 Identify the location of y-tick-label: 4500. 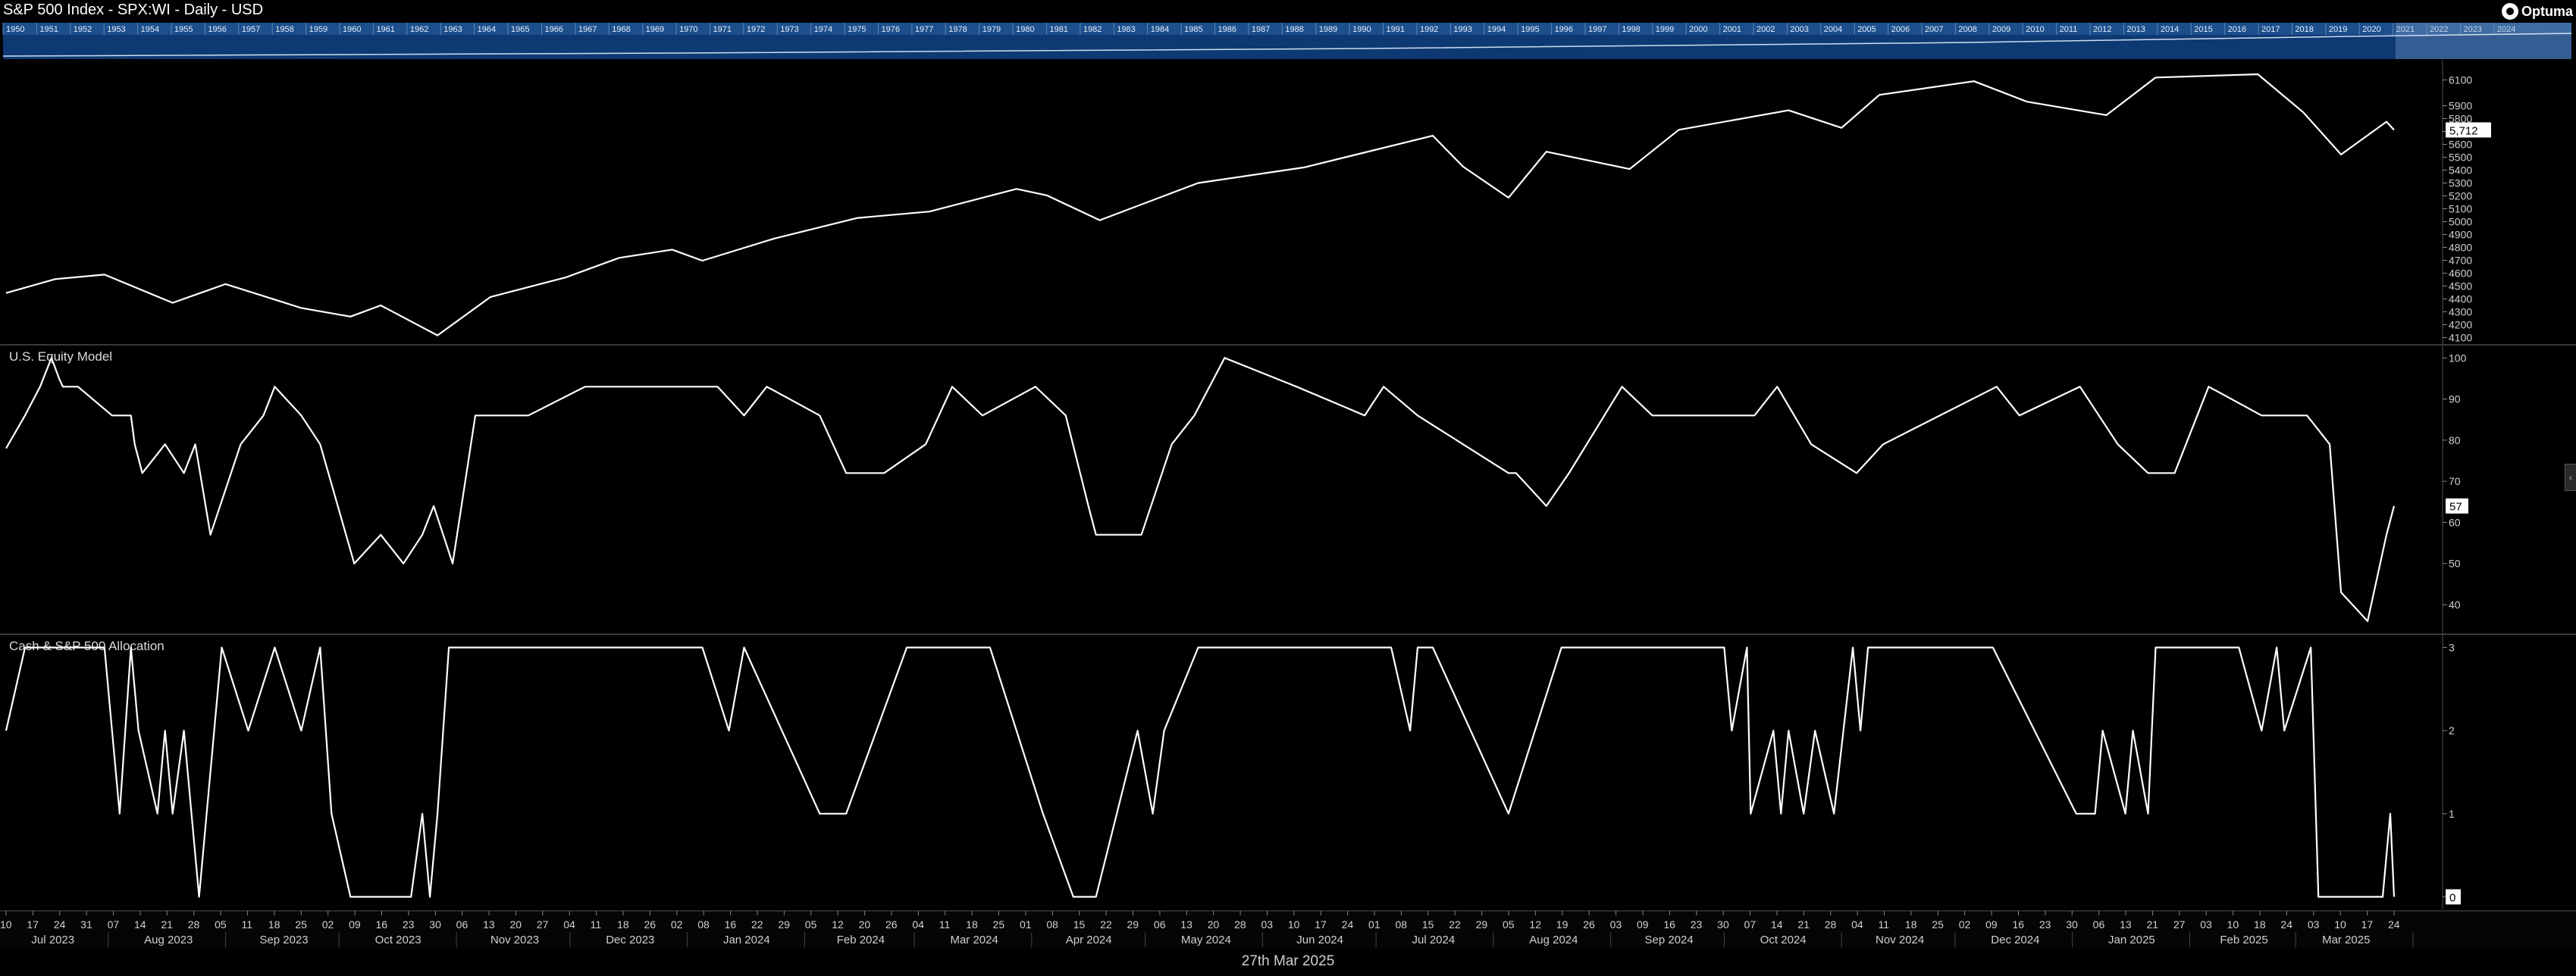
(2460, 286).